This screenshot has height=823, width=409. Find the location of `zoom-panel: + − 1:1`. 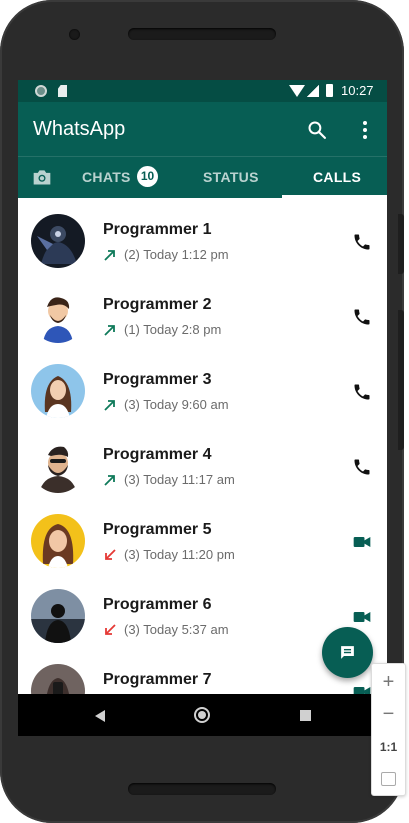

zoom-panel: + − 1:1 is located at coordinates (388, 729).